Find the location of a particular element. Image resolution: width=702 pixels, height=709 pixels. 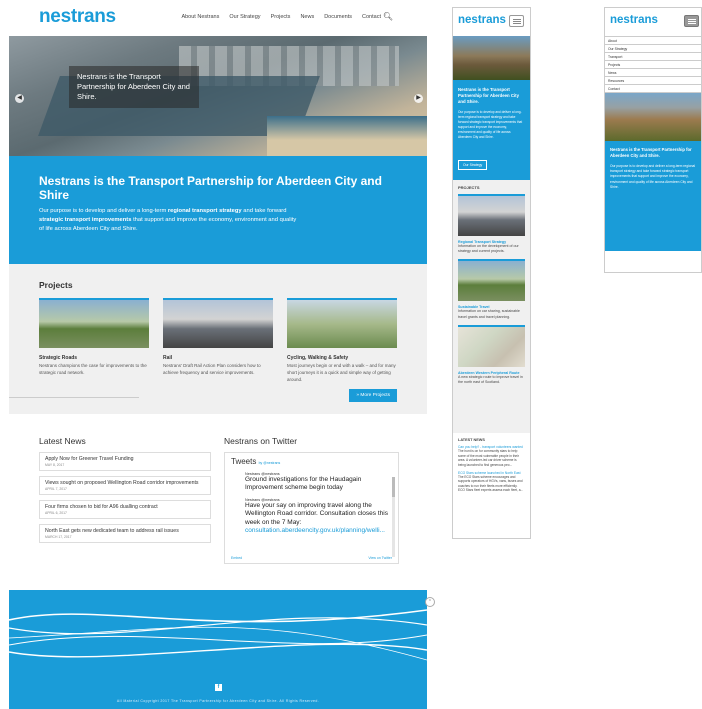

nav-about: About Nestrans is located at coordinates (200, 17).